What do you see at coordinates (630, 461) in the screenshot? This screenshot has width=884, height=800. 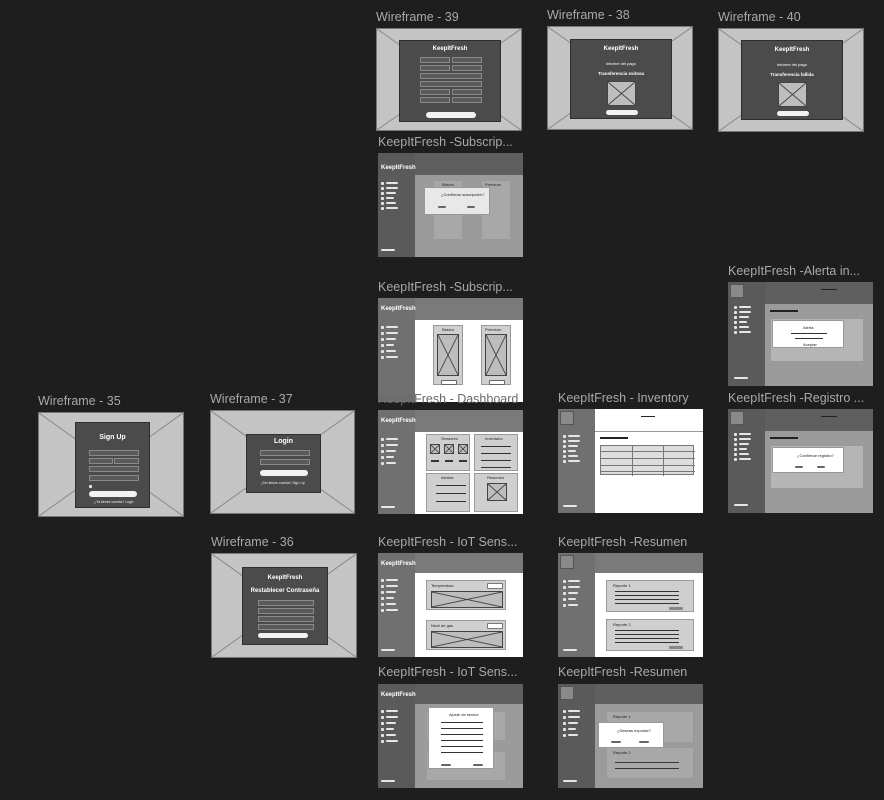 I see `frame-inventory` at bounding box center [630, 461].